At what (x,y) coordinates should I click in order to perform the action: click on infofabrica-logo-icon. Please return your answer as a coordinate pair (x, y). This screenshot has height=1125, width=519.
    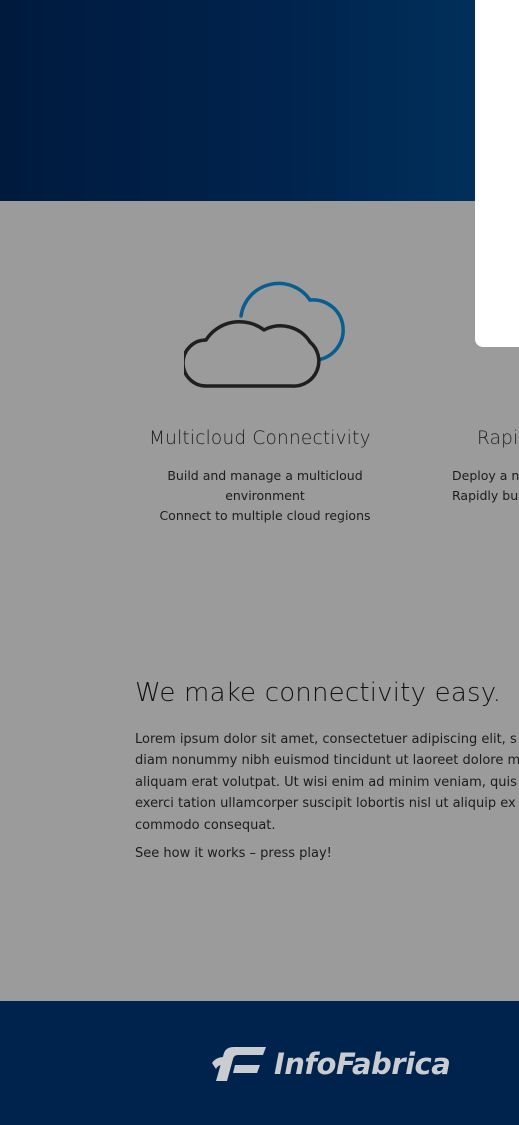
    Looking at the image, I should click on (239, 1064).